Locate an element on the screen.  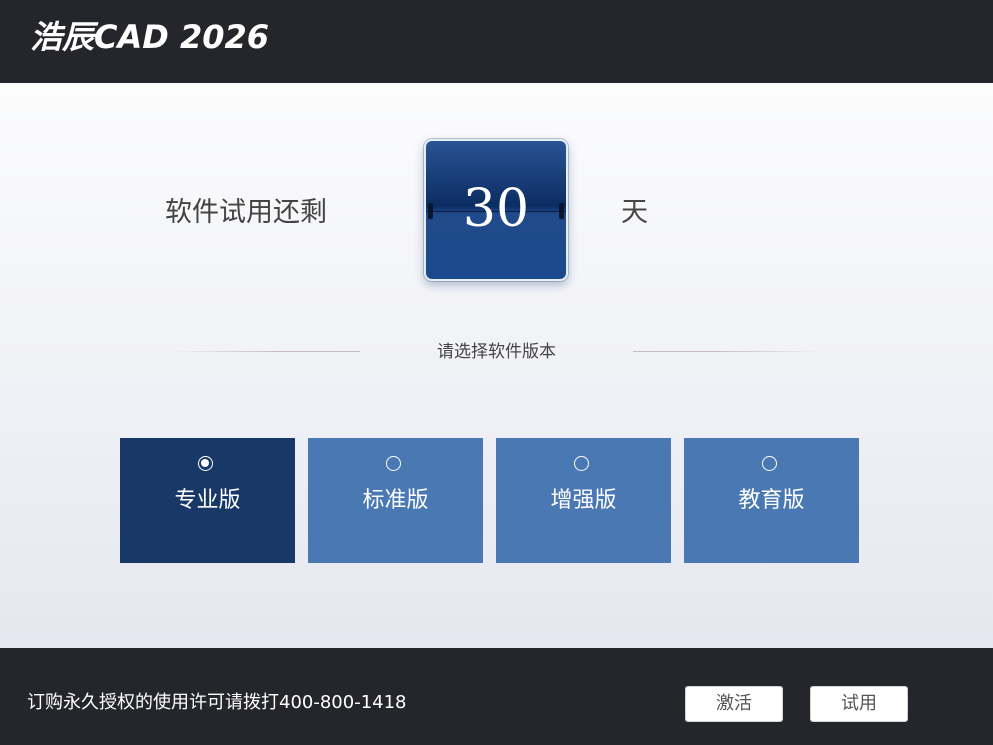
footer-bar: 订购永久授权的使用许可请拨打400-800-1418 激活 试用 is located at coordinates (496, 696).